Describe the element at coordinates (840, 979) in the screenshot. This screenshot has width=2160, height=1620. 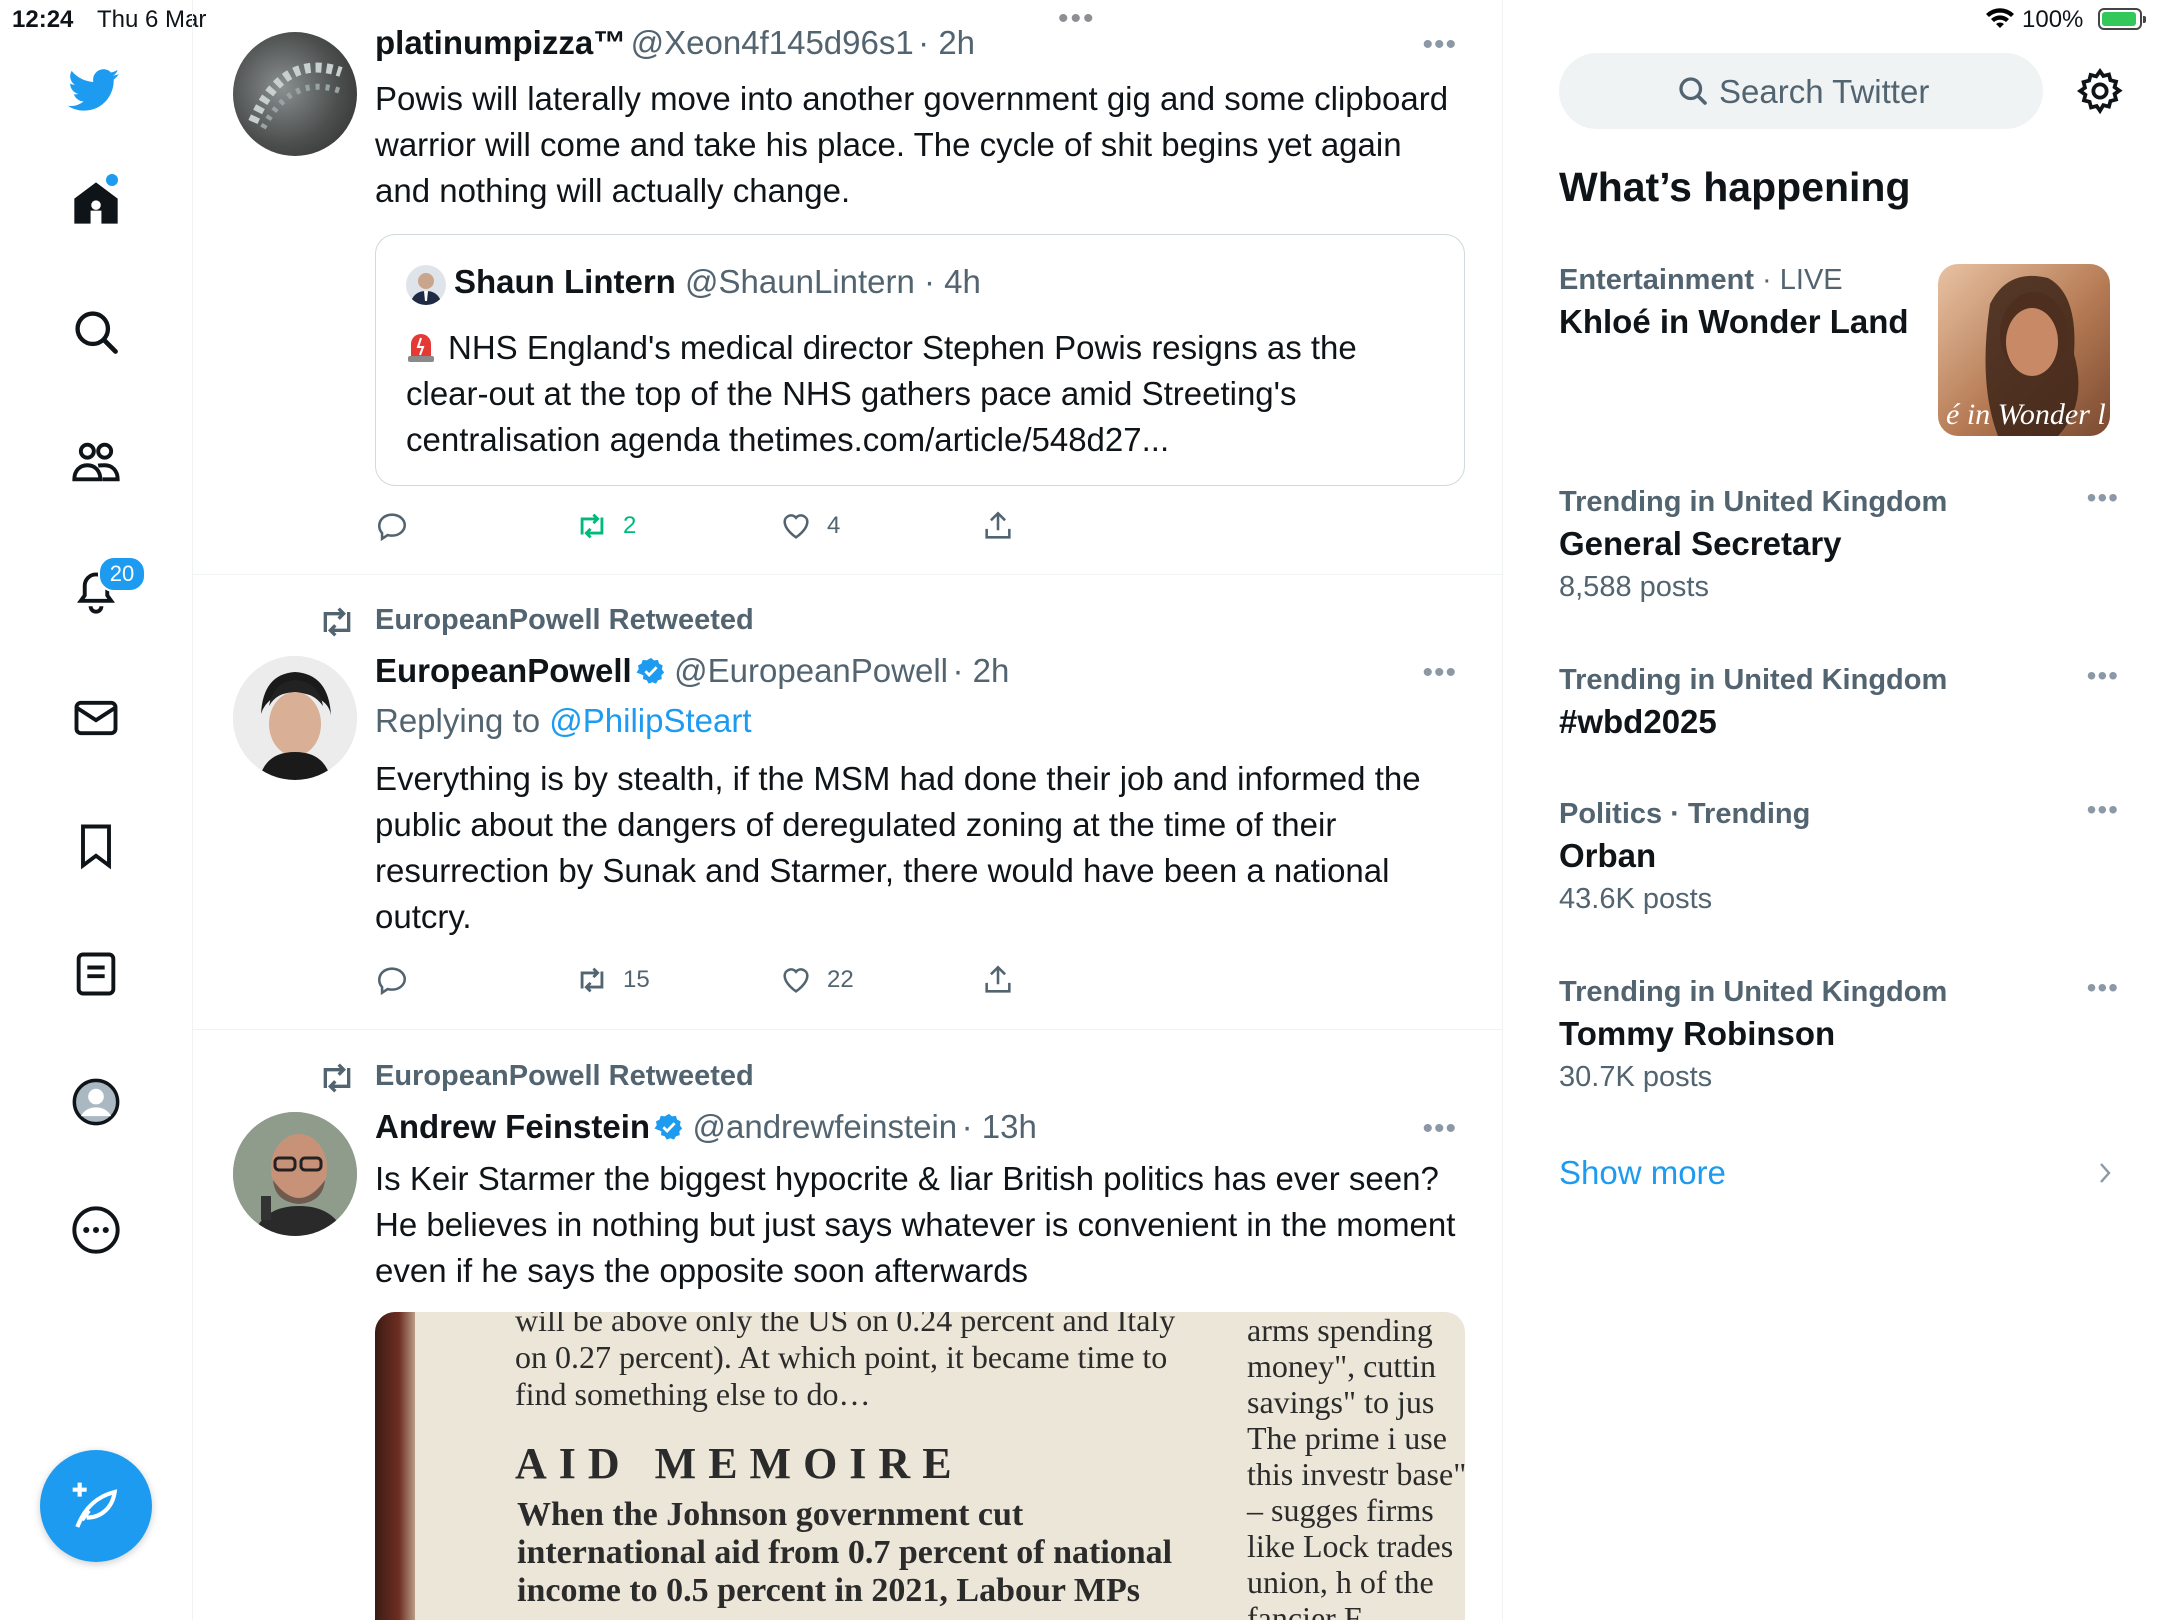
I see `like-count: 22` at that location.